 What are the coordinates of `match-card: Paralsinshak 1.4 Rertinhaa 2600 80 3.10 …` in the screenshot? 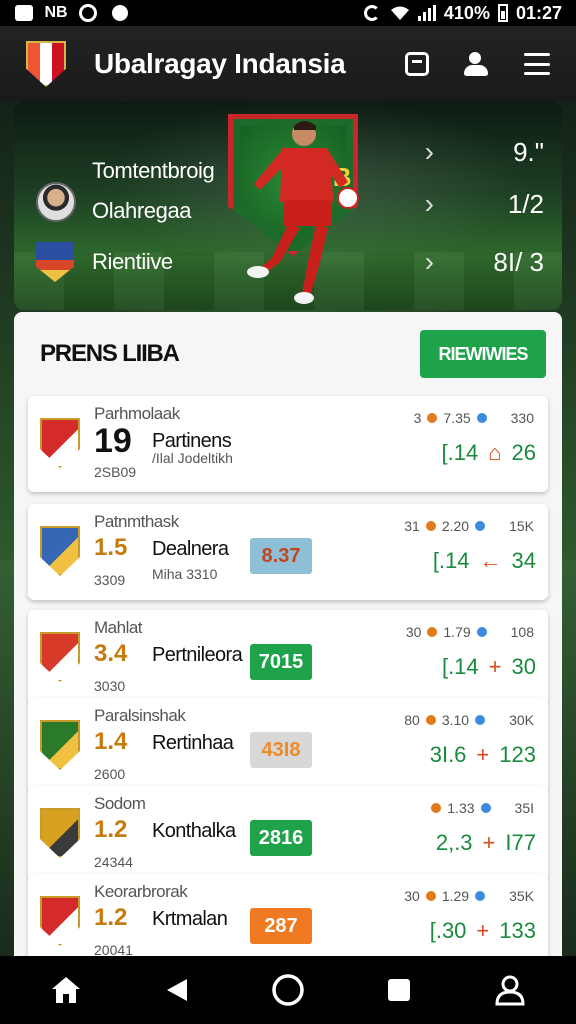 It's located at (288, 746).